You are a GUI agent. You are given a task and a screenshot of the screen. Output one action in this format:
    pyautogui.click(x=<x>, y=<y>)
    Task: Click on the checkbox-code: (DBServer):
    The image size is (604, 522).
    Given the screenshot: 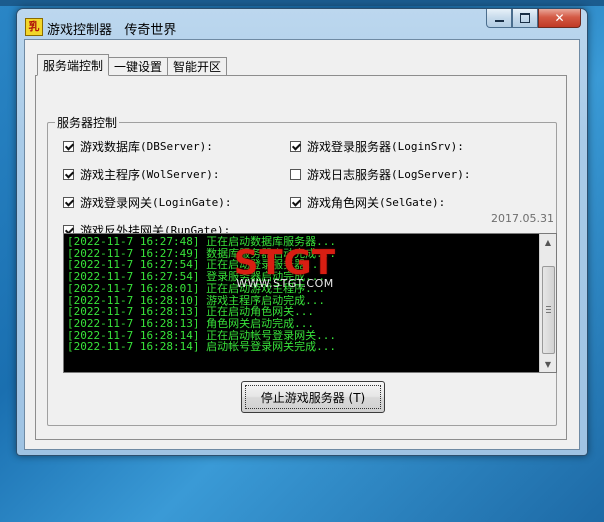 What is the action you would take?
    pyautogui.click(x=176, y=146)
    